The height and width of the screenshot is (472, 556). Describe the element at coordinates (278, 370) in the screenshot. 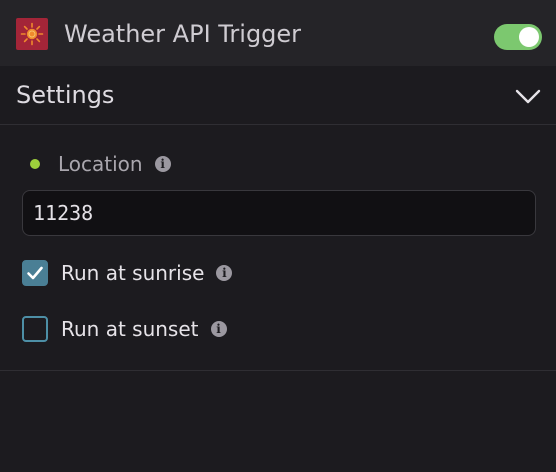

I see `section-divider` at that location.